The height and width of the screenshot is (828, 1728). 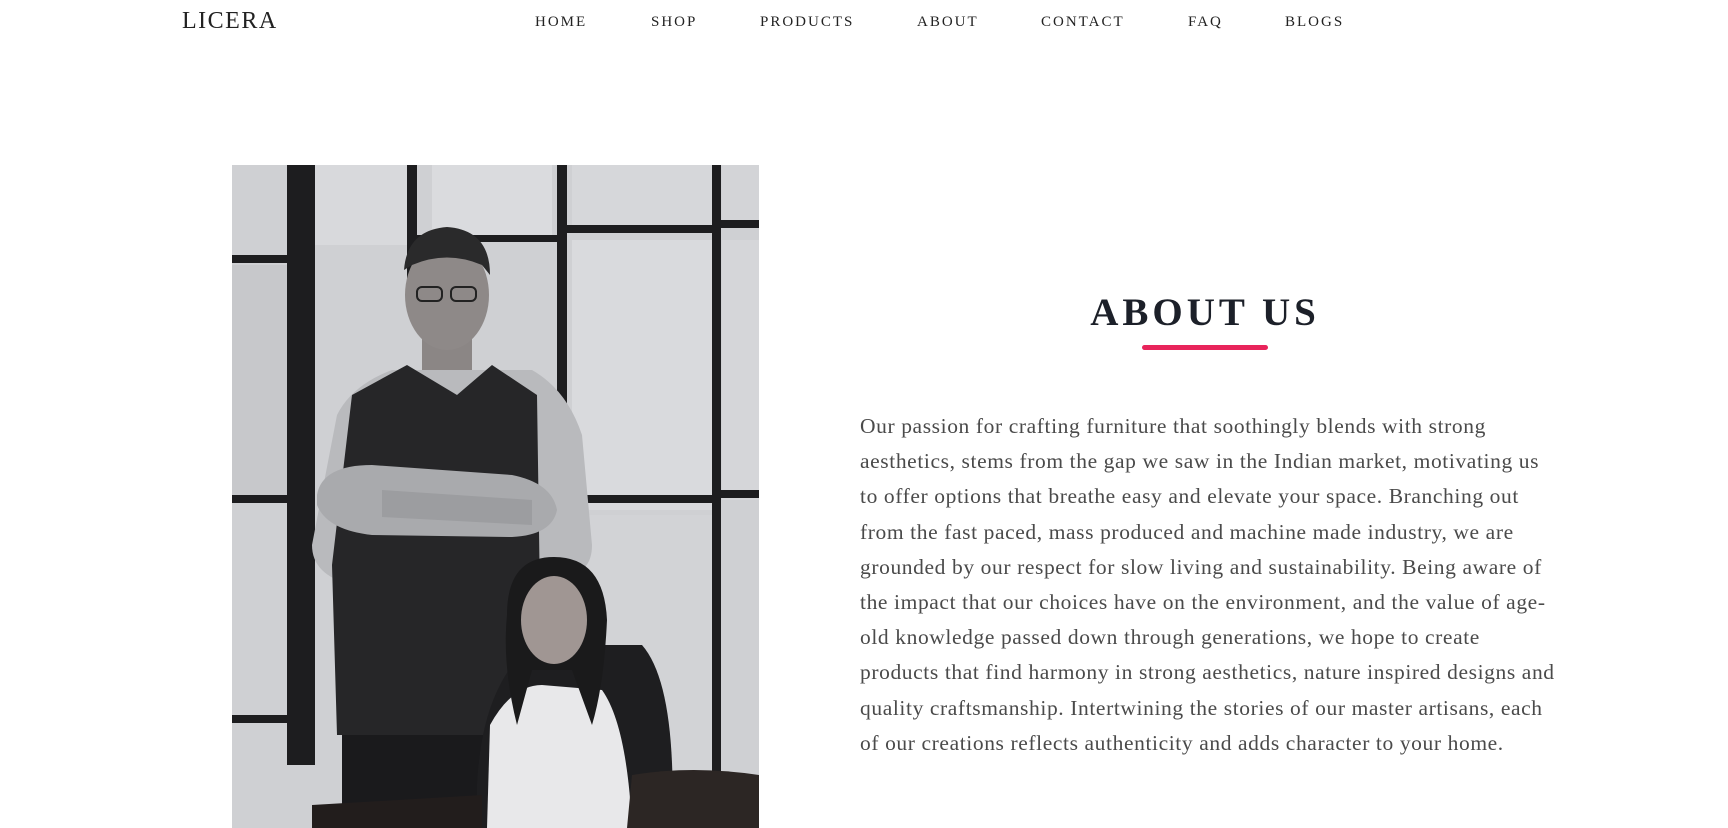 What do you see at coordinates (561, 22) in the screenshot?
I see `nav-home: HOME` at bounding box center [561, 22].